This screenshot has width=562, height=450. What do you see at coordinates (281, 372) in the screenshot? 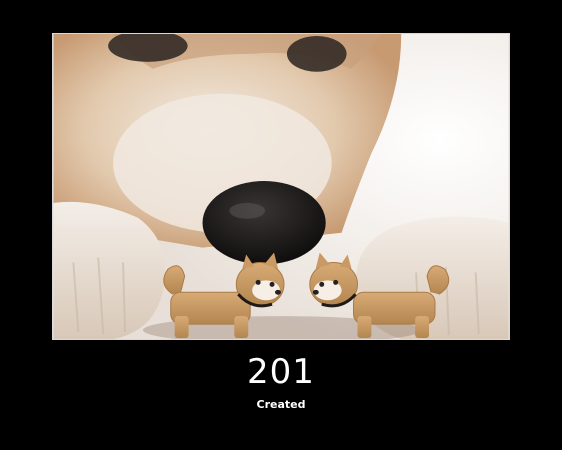
I see `status-code: 201` at bounding box center [281, 372].